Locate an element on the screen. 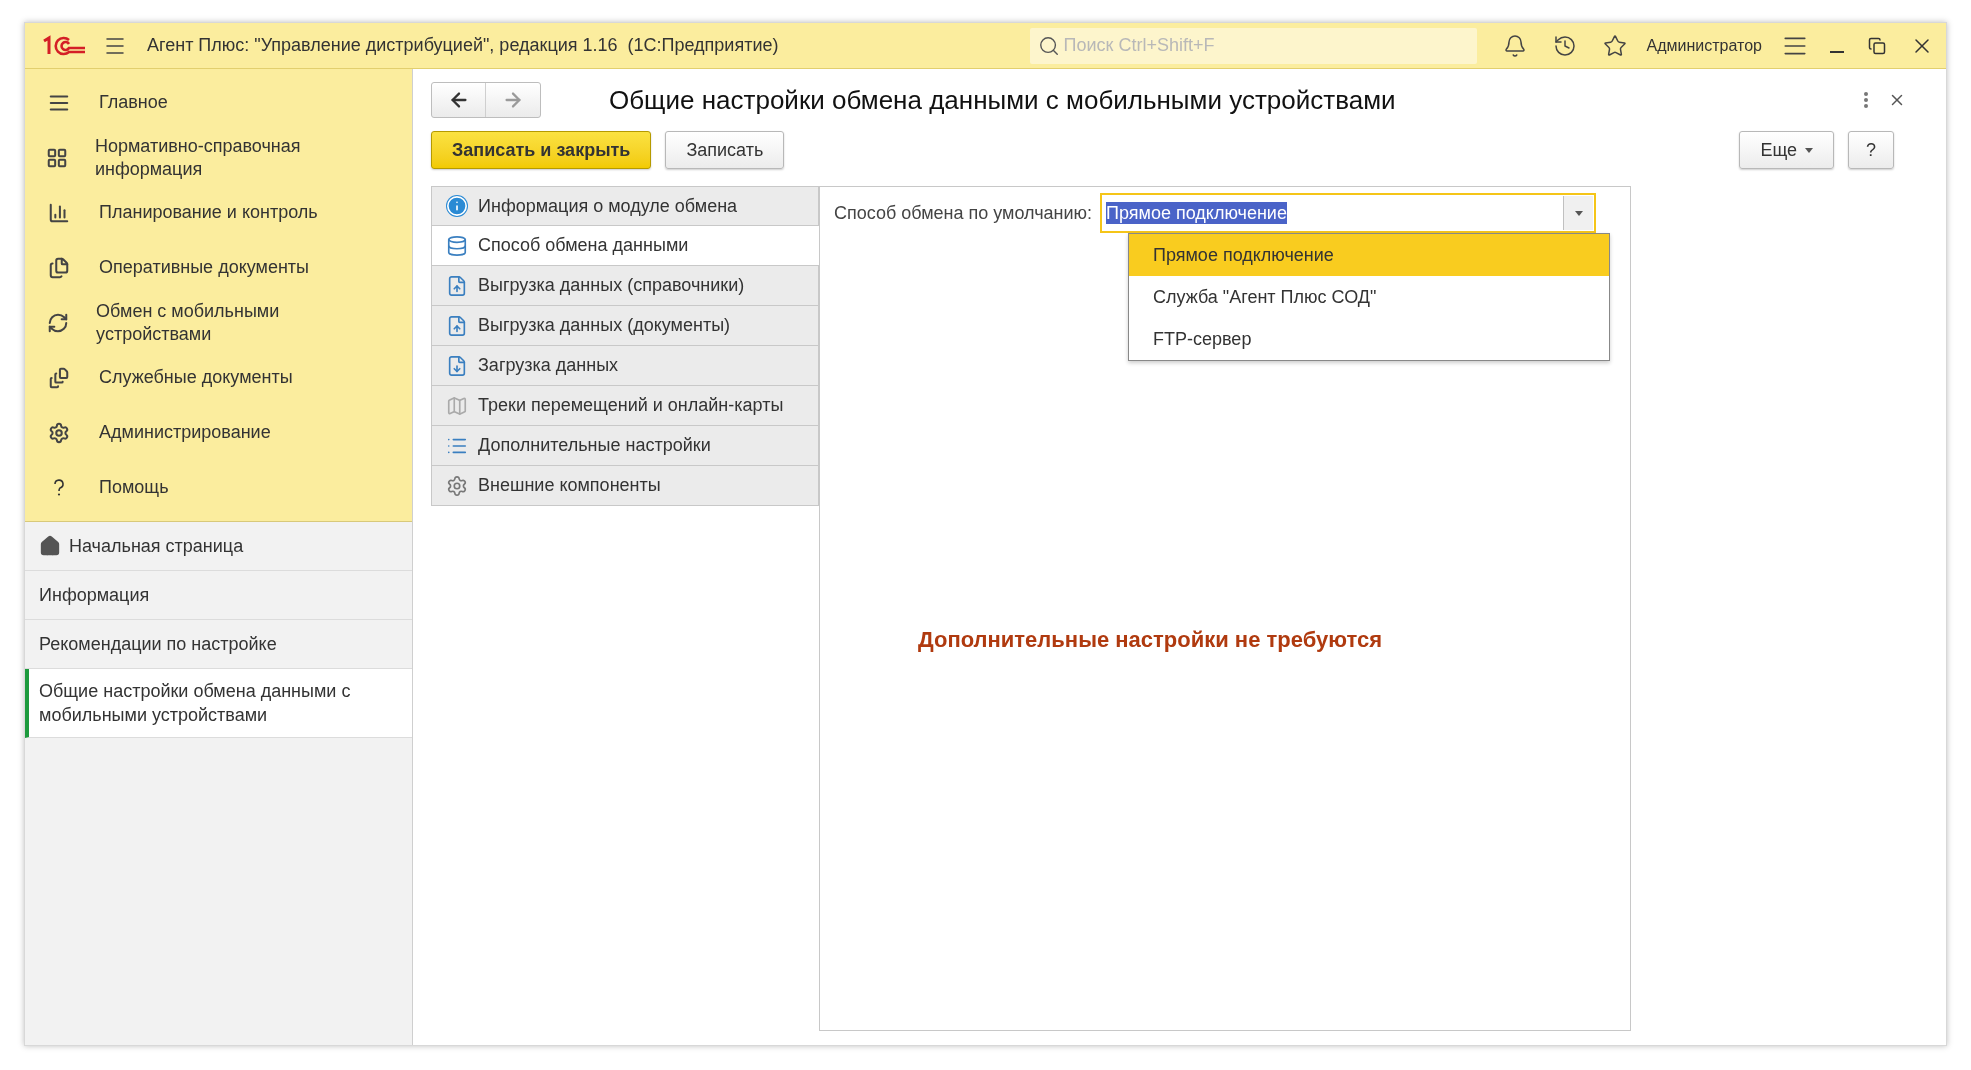 The image size is (1971, 1070). info-message: Дополнительные настройки не требуются is located at coordinates (1150, 640).